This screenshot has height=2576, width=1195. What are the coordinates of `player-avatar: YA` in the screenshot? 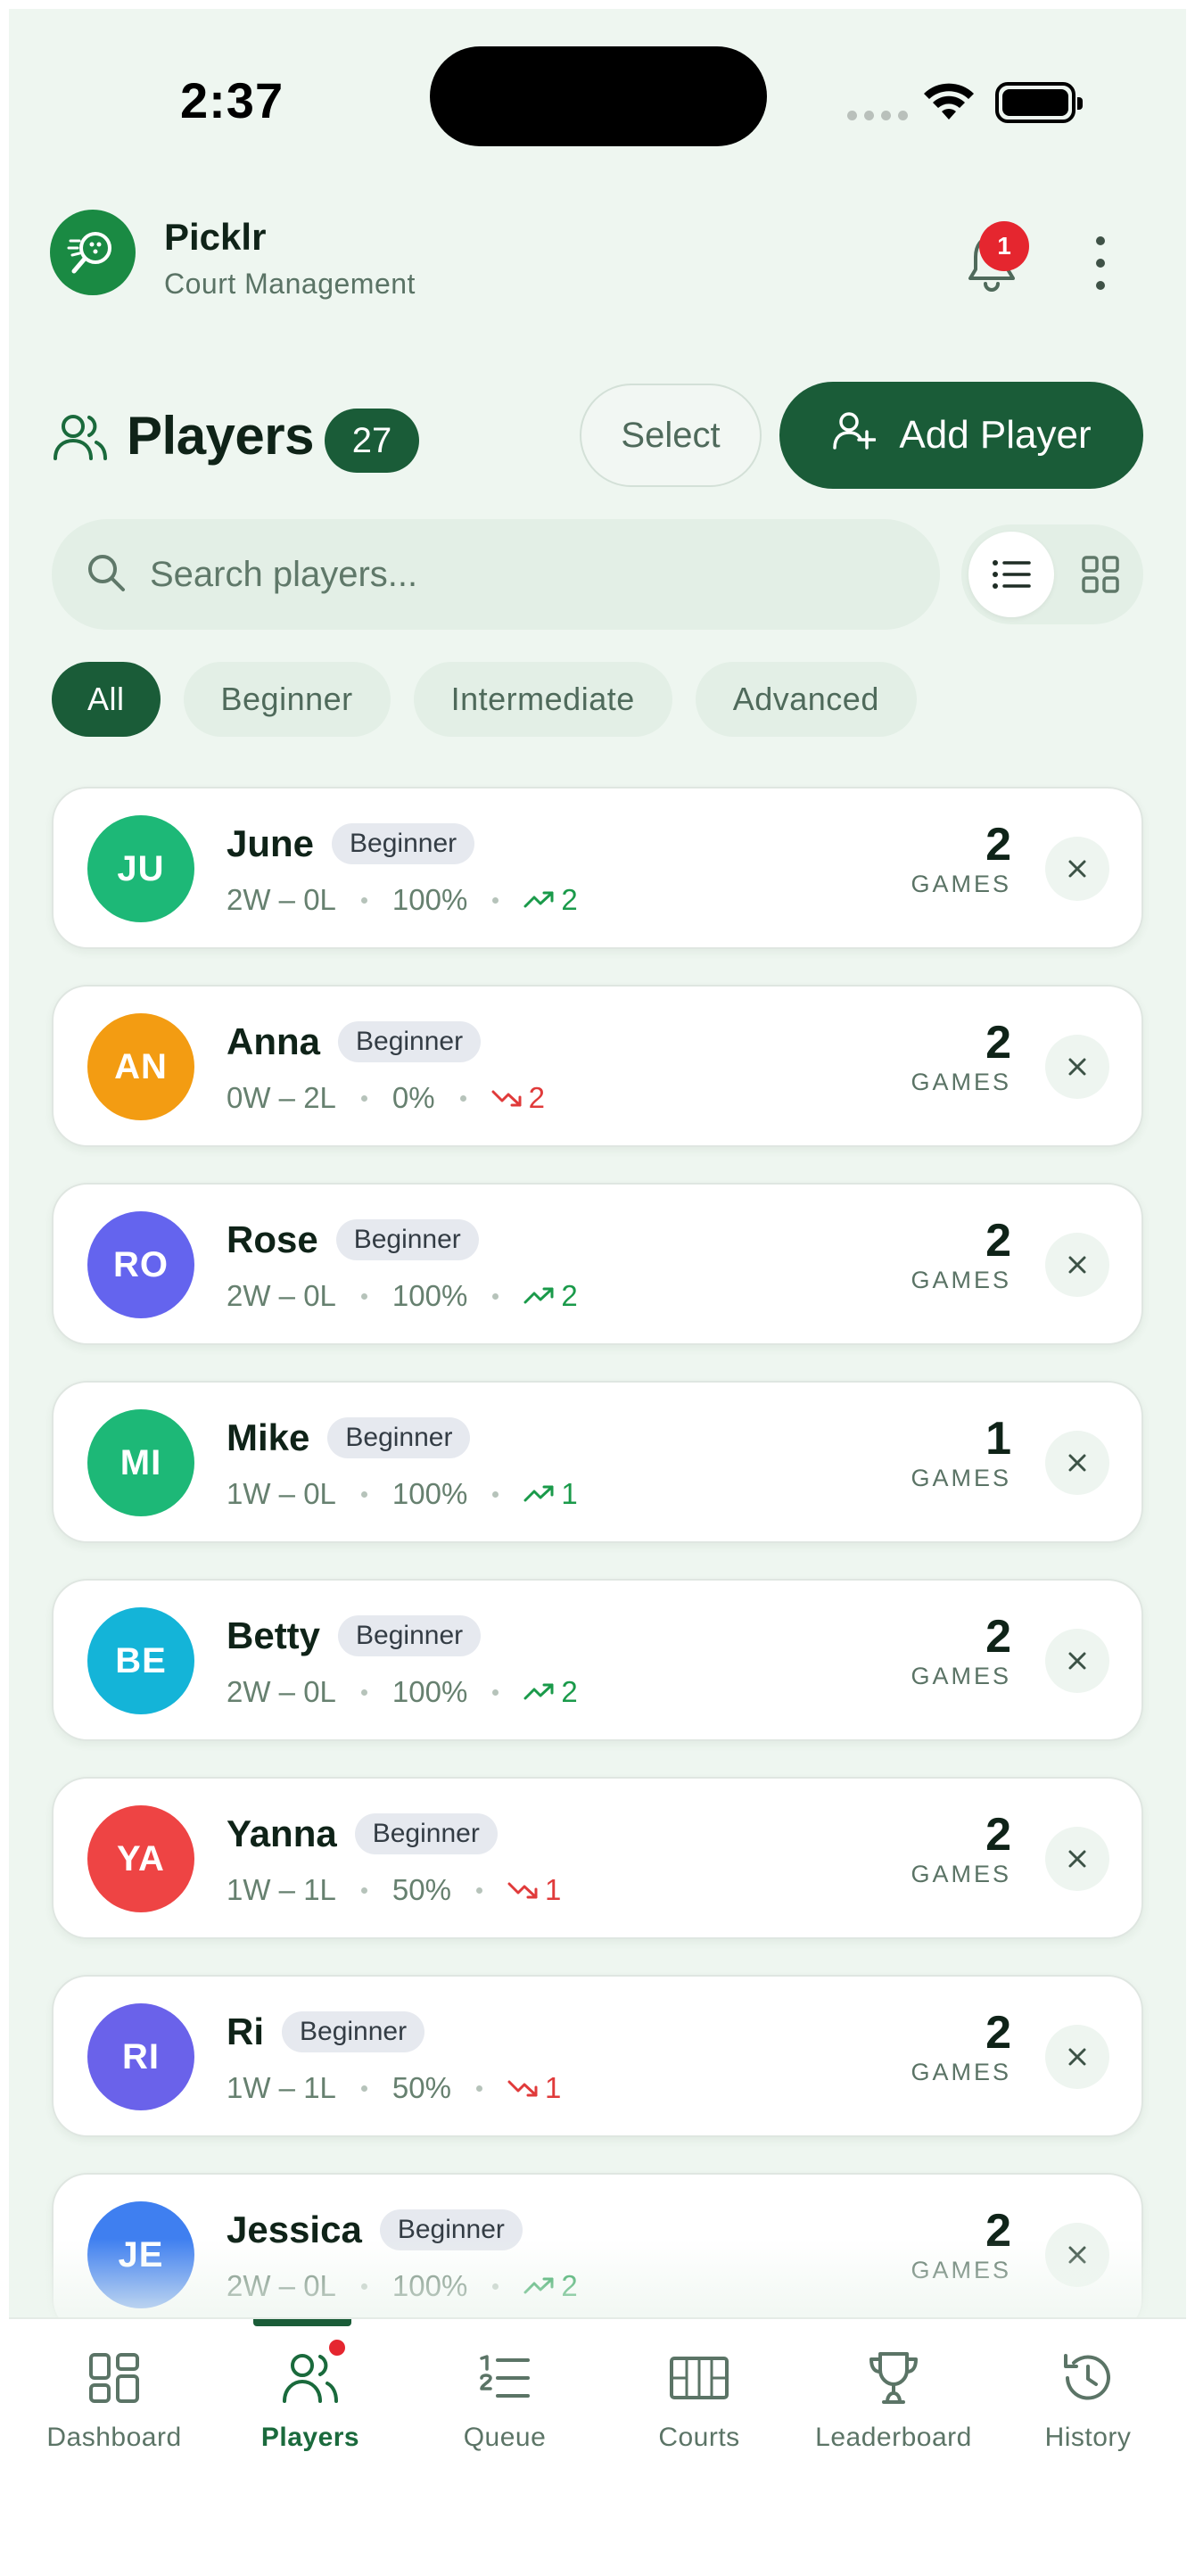 It's located at (140, 1858).